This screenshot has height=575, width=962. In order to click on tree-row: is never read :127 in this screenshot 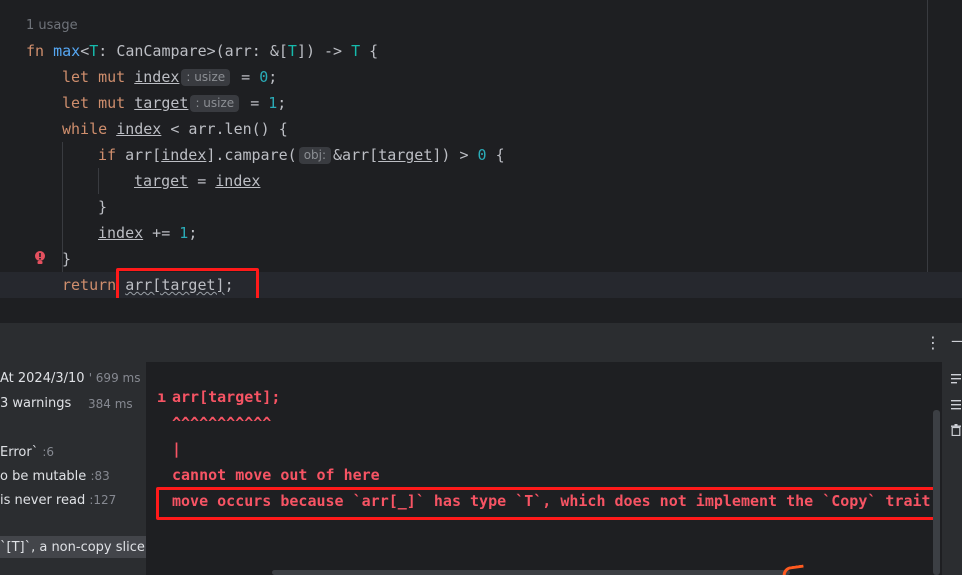, I will do `click(58, 500)`.